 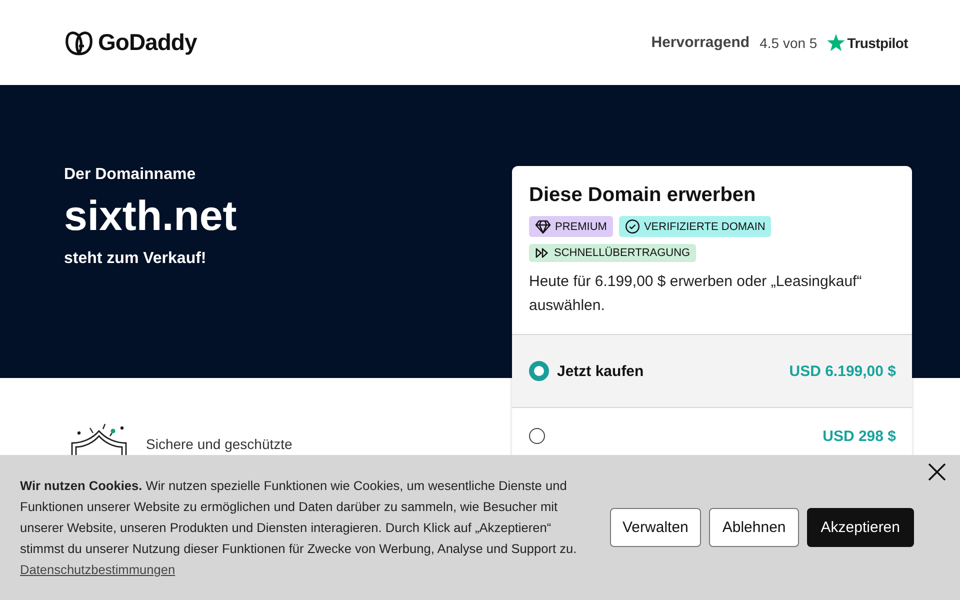 What do you see at coordinates (600, 371) in the screenshot?
I see `option-label: Jetzt kaufen` at bounding box center [600, 371].